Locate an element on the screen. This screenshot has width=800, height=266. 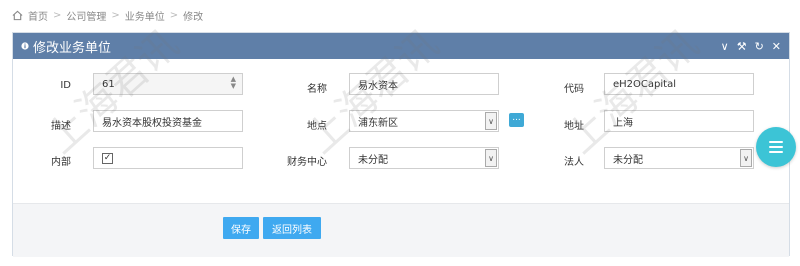
panel-title: 修改业务单位 is located at coordinates (72, 48).